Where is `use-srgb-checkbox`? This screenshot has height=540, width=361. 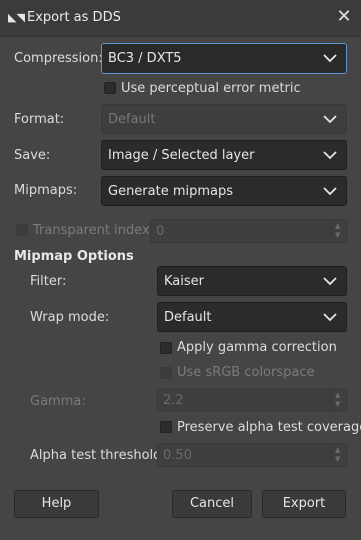
use-srgb-checkbox is located at coordinates (166, 373).